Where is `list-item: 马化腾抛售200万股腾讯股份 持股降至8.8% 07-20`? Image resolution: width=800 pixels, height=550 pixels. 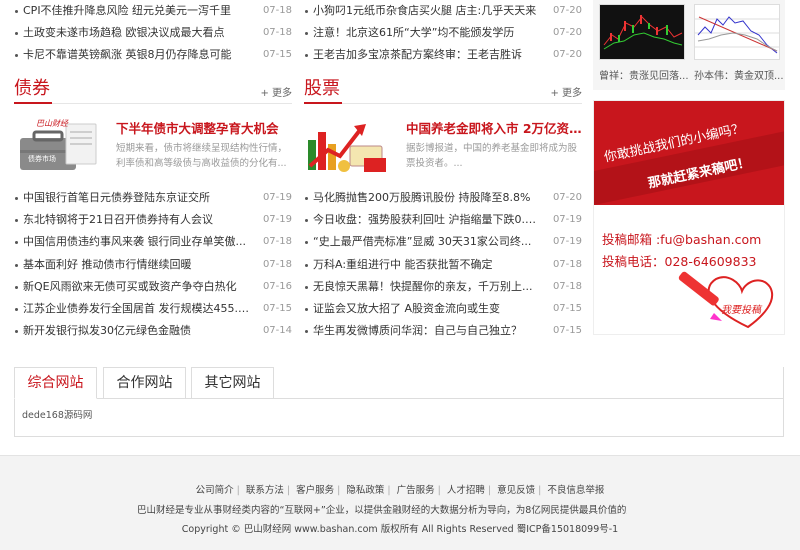
list-item: 马化腾抛售200万股腾讯股份 持股降至8.8% 07-20 is located at coordinates (443, 198).